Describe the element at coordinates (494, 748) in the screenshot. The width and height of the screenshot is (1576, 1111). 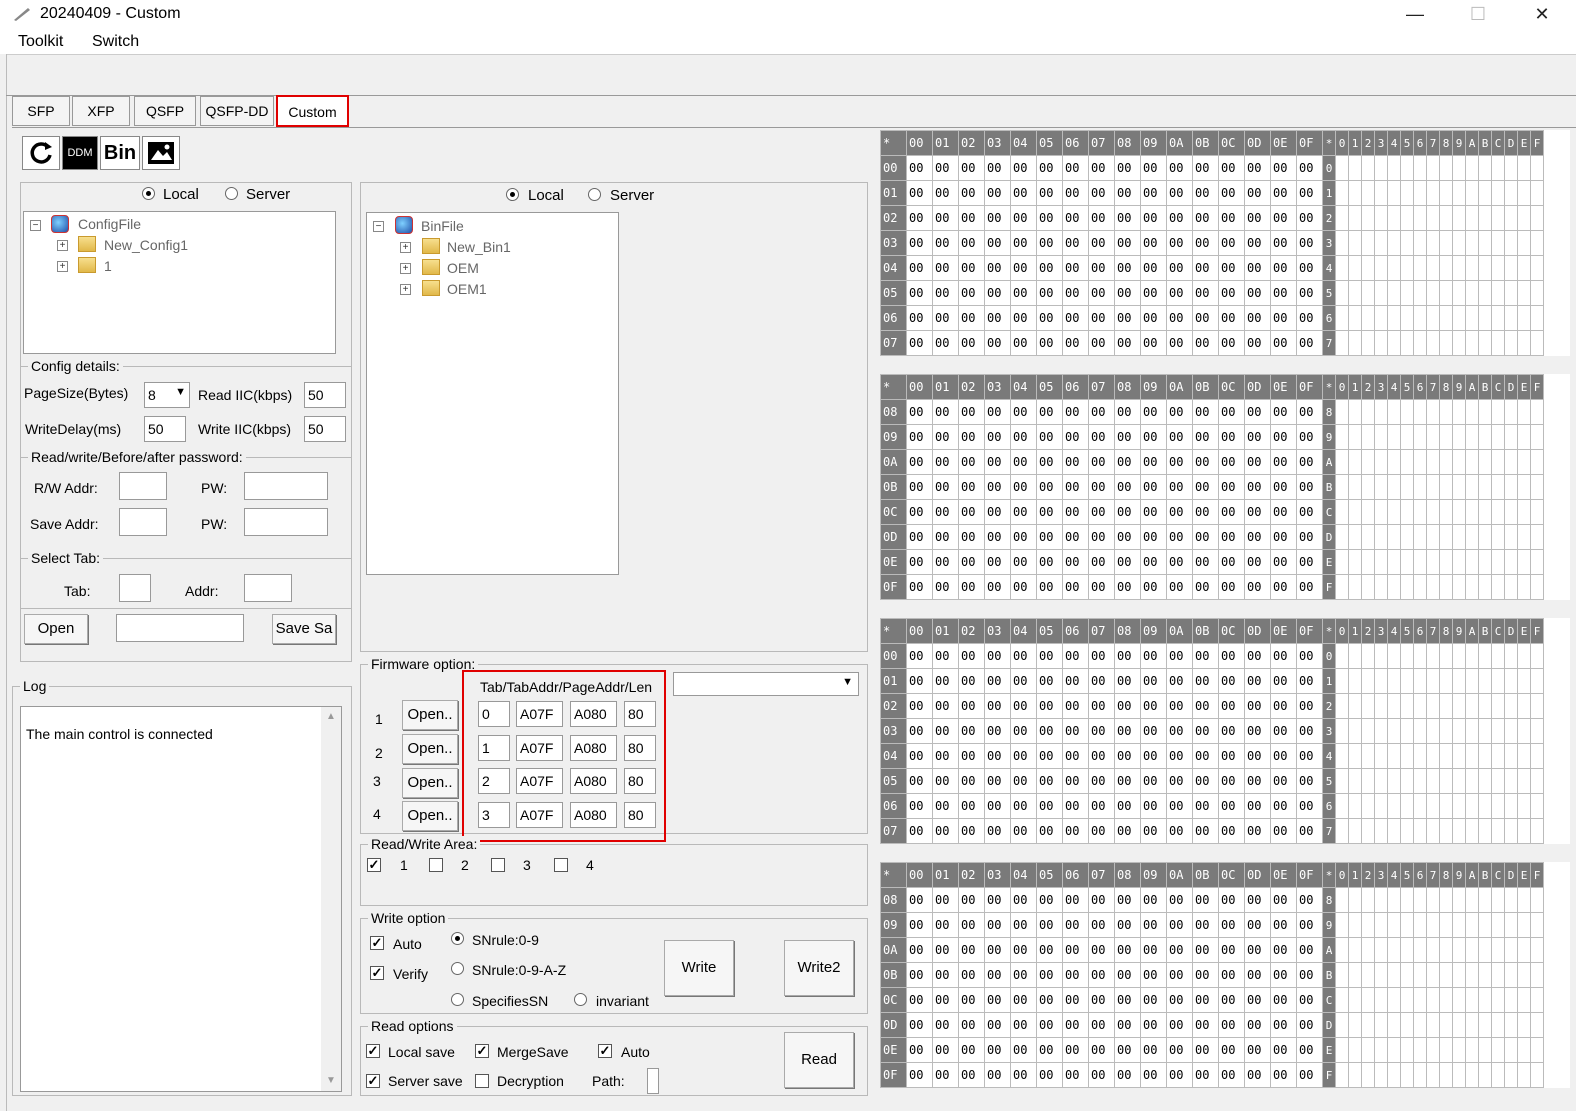
I see `fw-tab-input: 1` at that location.